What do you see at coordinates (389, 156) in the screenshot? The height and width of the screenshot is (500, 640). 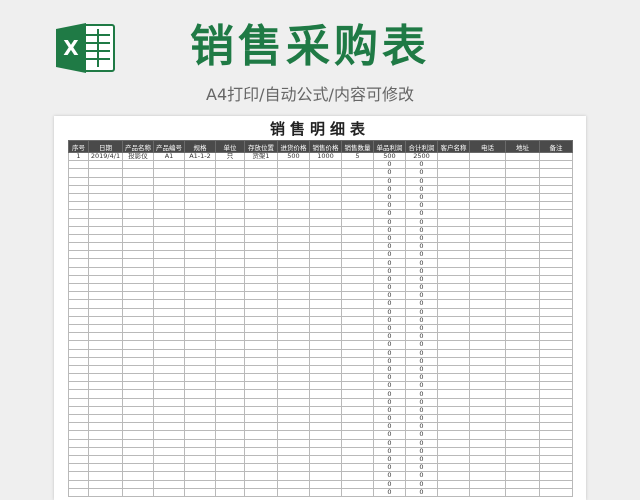 I see `table-cell: 500` at bounding box center [389, 156].